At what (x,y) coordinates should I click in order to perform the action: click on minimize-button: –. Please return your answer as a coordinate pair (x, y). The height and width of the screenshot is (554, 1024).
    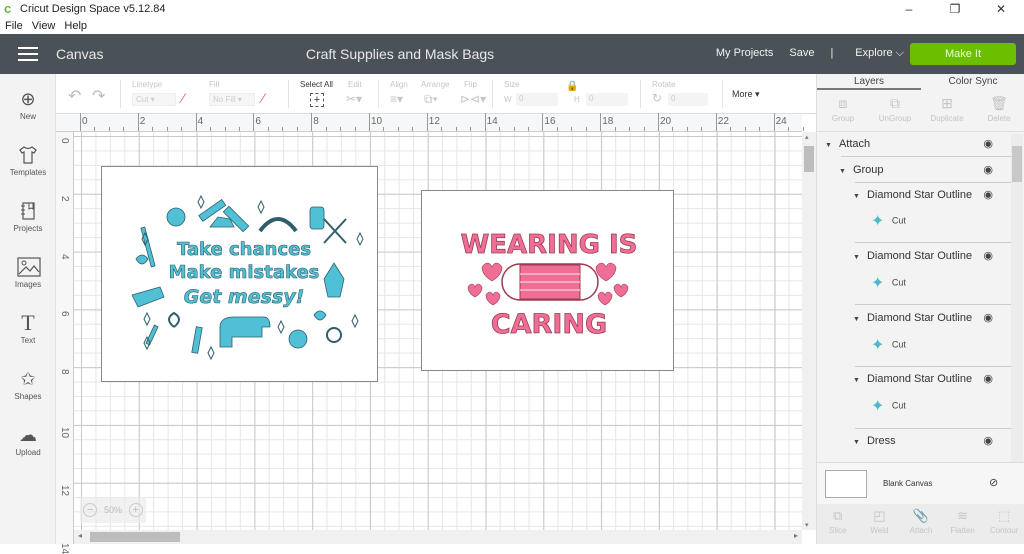
    Looking at the image, I should click on (909, 9).